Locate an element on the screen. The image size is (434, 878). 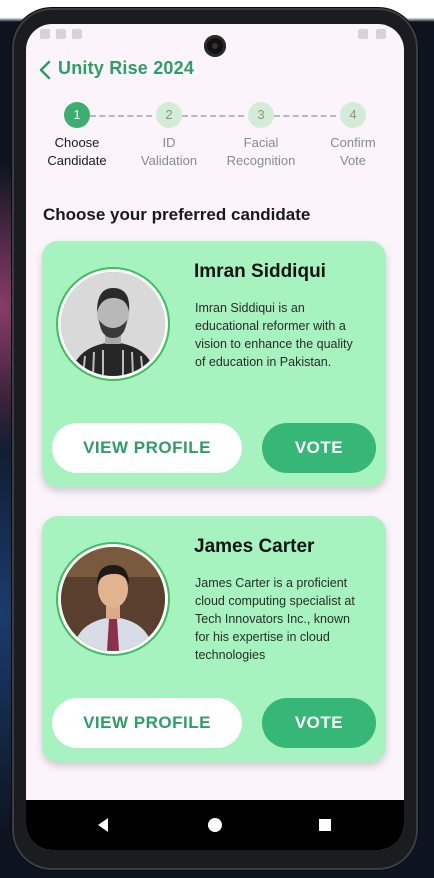
system-nav-bar is located at coordinates (215, 825).